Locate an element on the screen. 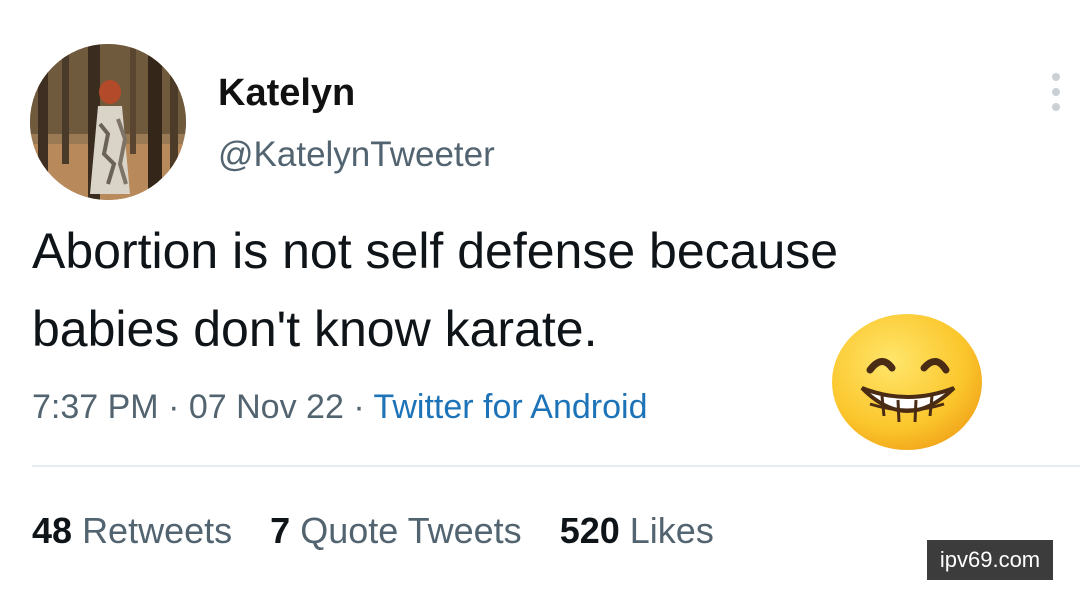 This screenshot has height=607, width=1080. display-name: Katelyn is located at coordinates (286, 93).